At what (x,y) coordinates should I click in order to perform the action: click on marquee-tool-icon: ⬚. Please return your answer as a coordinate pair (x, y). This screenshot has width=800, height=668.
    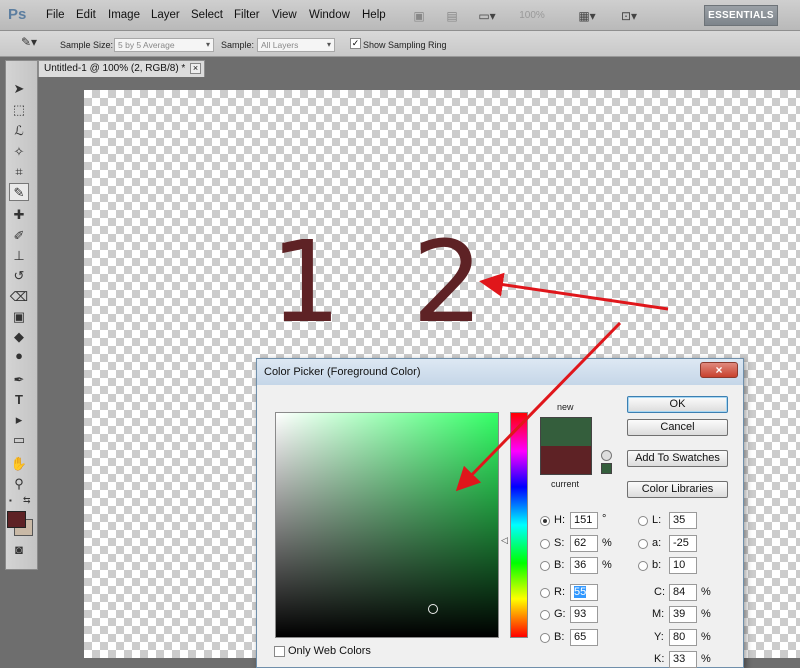
    Looking at the image, I should click on (19, 110).